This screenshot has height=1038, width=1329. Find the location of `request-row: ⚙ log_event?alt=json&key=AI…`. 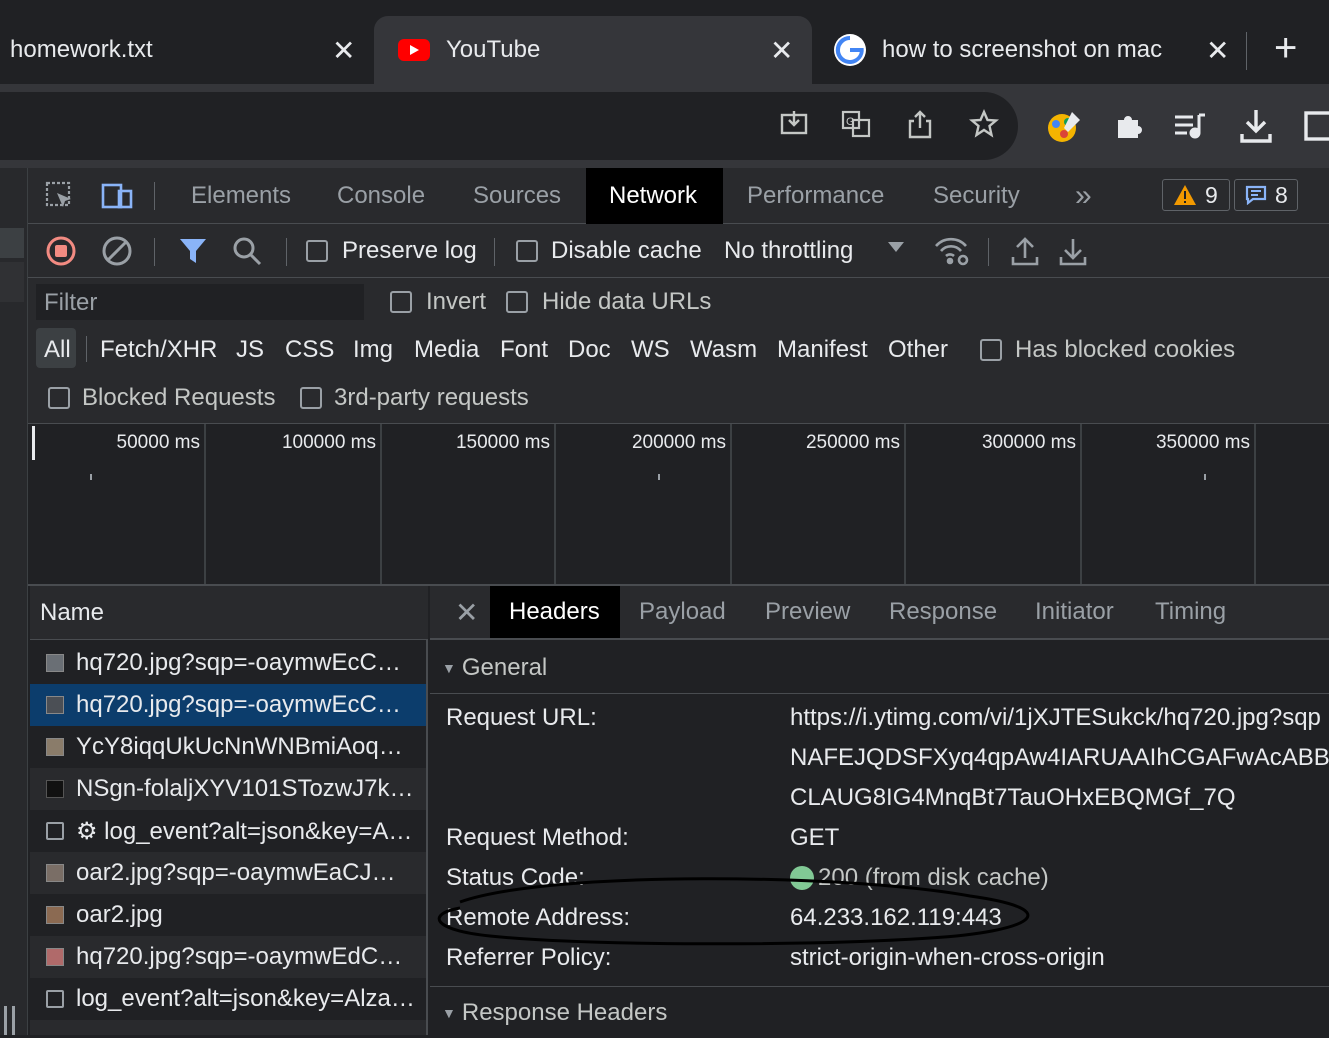

request-row: ⚙ log_event?alt=json&key=AI… is located at coordinates (228, 831).